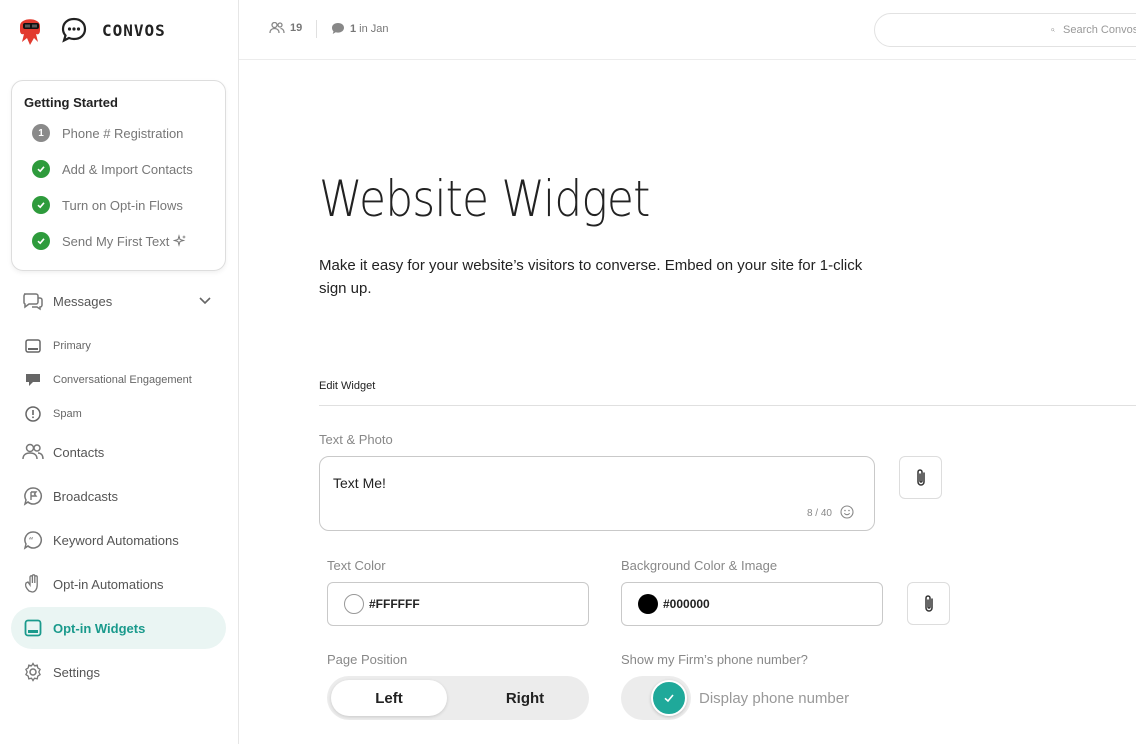 The image size is (1136, 744). I want to click on sub-nav-conversational: Conversational Engagement, so click(118, 380).